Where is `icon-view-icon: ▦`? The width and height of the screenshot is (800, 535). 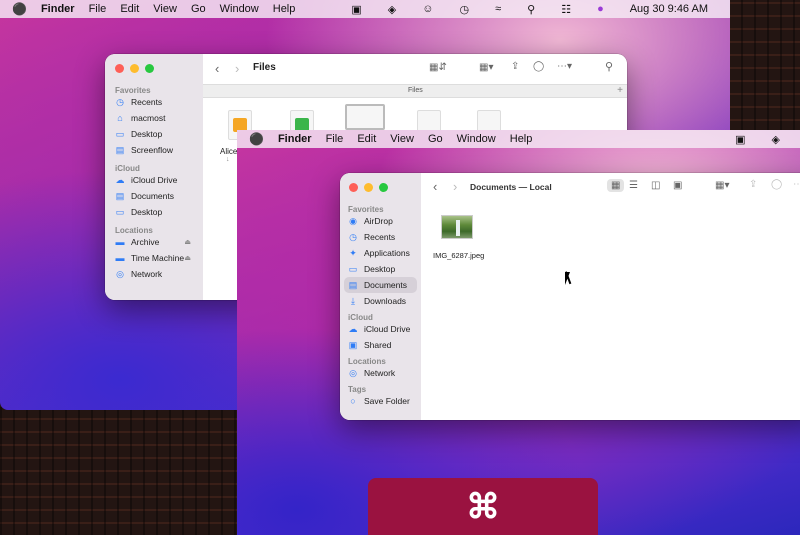 icon-view-icon: ▦ is located at coordinates (616, 185).